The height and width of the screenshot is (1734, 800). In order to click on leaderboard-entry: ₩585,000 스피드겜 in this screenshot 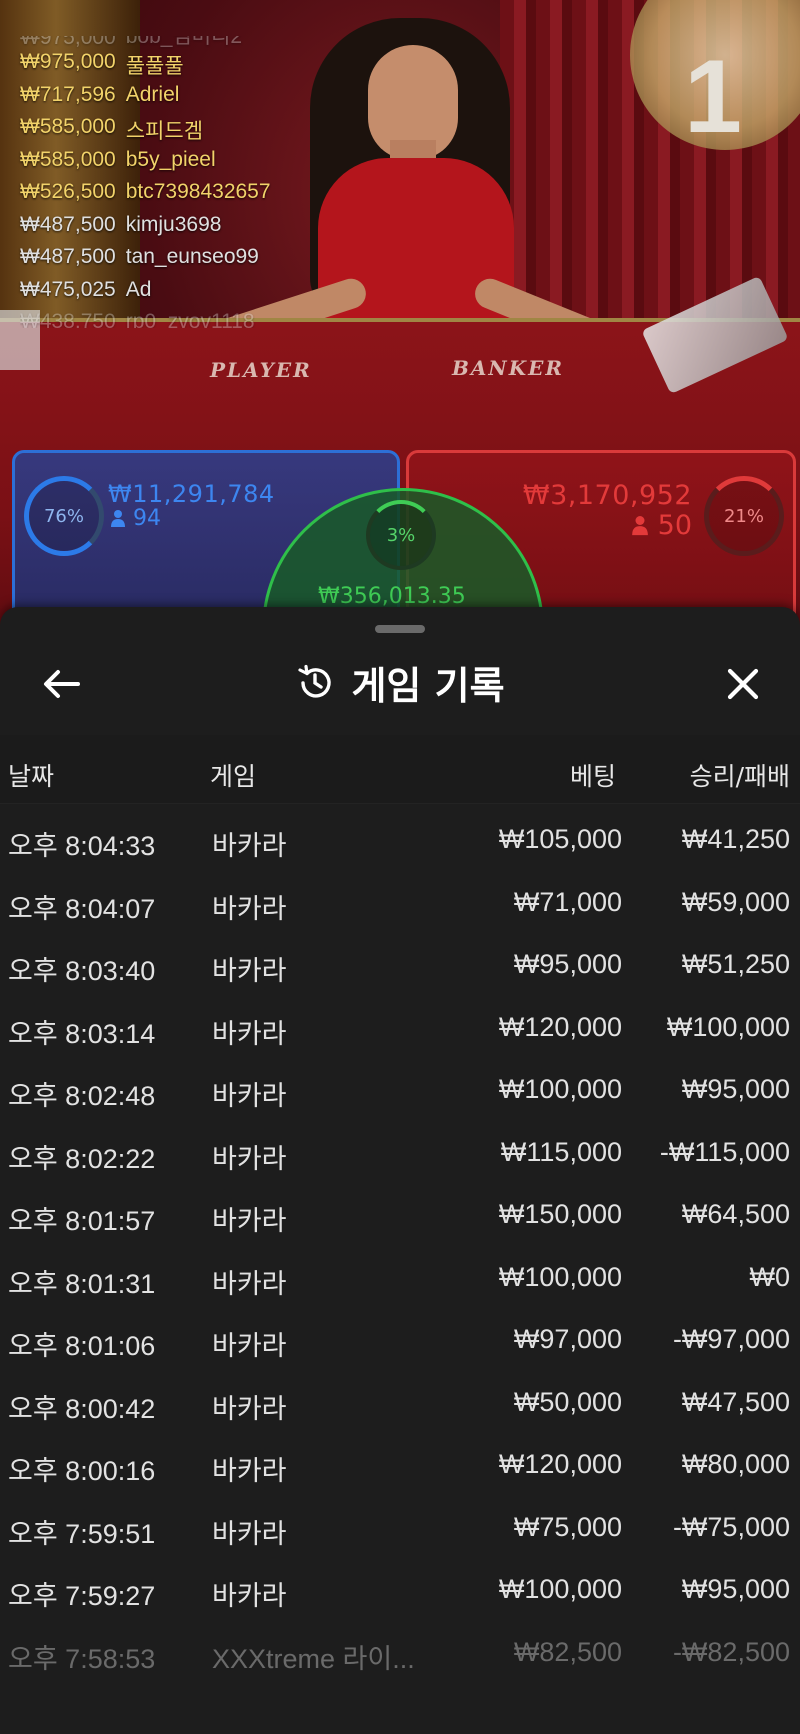, I will do `click(145, 131)`.